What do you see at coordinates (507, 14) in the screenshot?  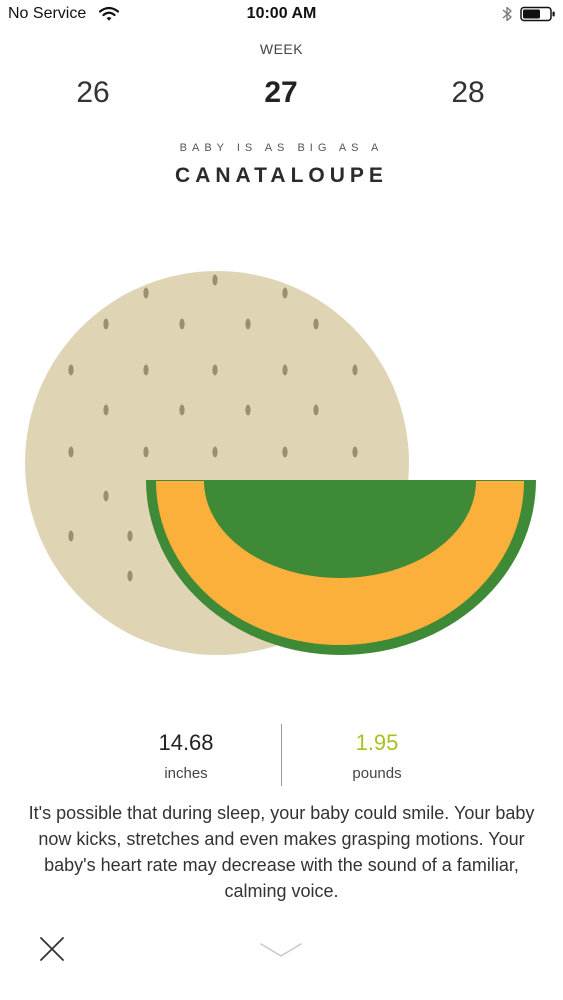 I see `bluetooth-icon` at bounding box center [507, 14].